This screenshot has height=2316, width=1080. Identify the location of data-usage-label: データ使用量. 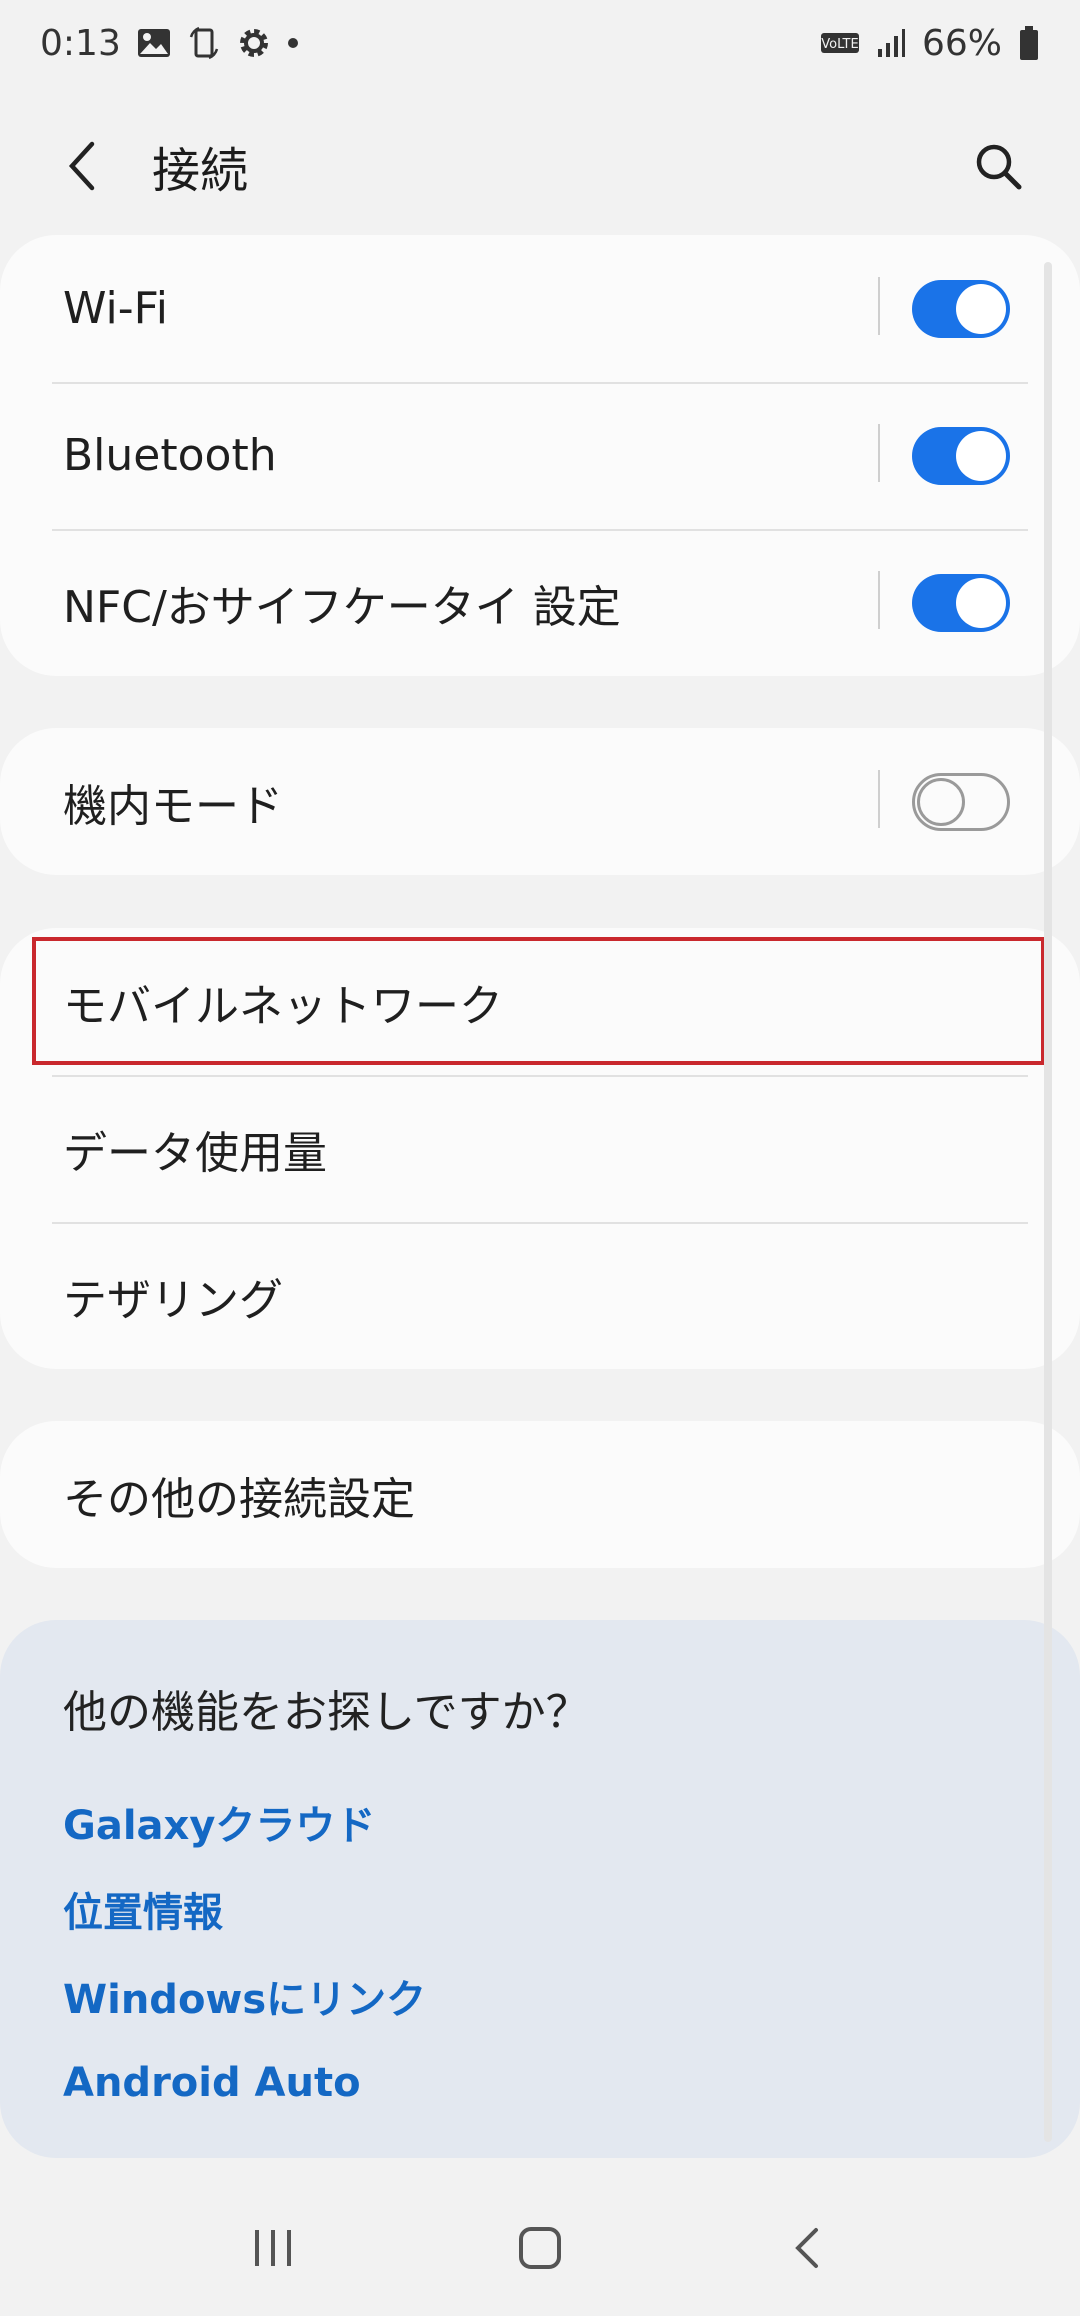
(195, 1153).